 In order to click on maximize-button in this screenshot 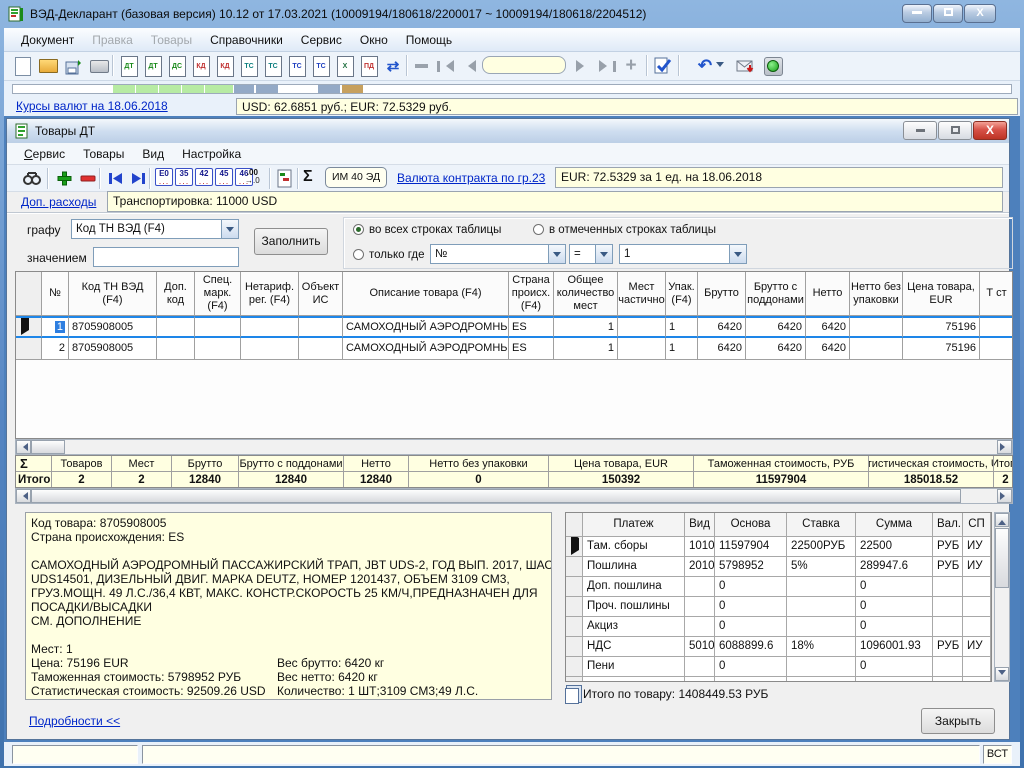, I will do `click(948, 13)`.